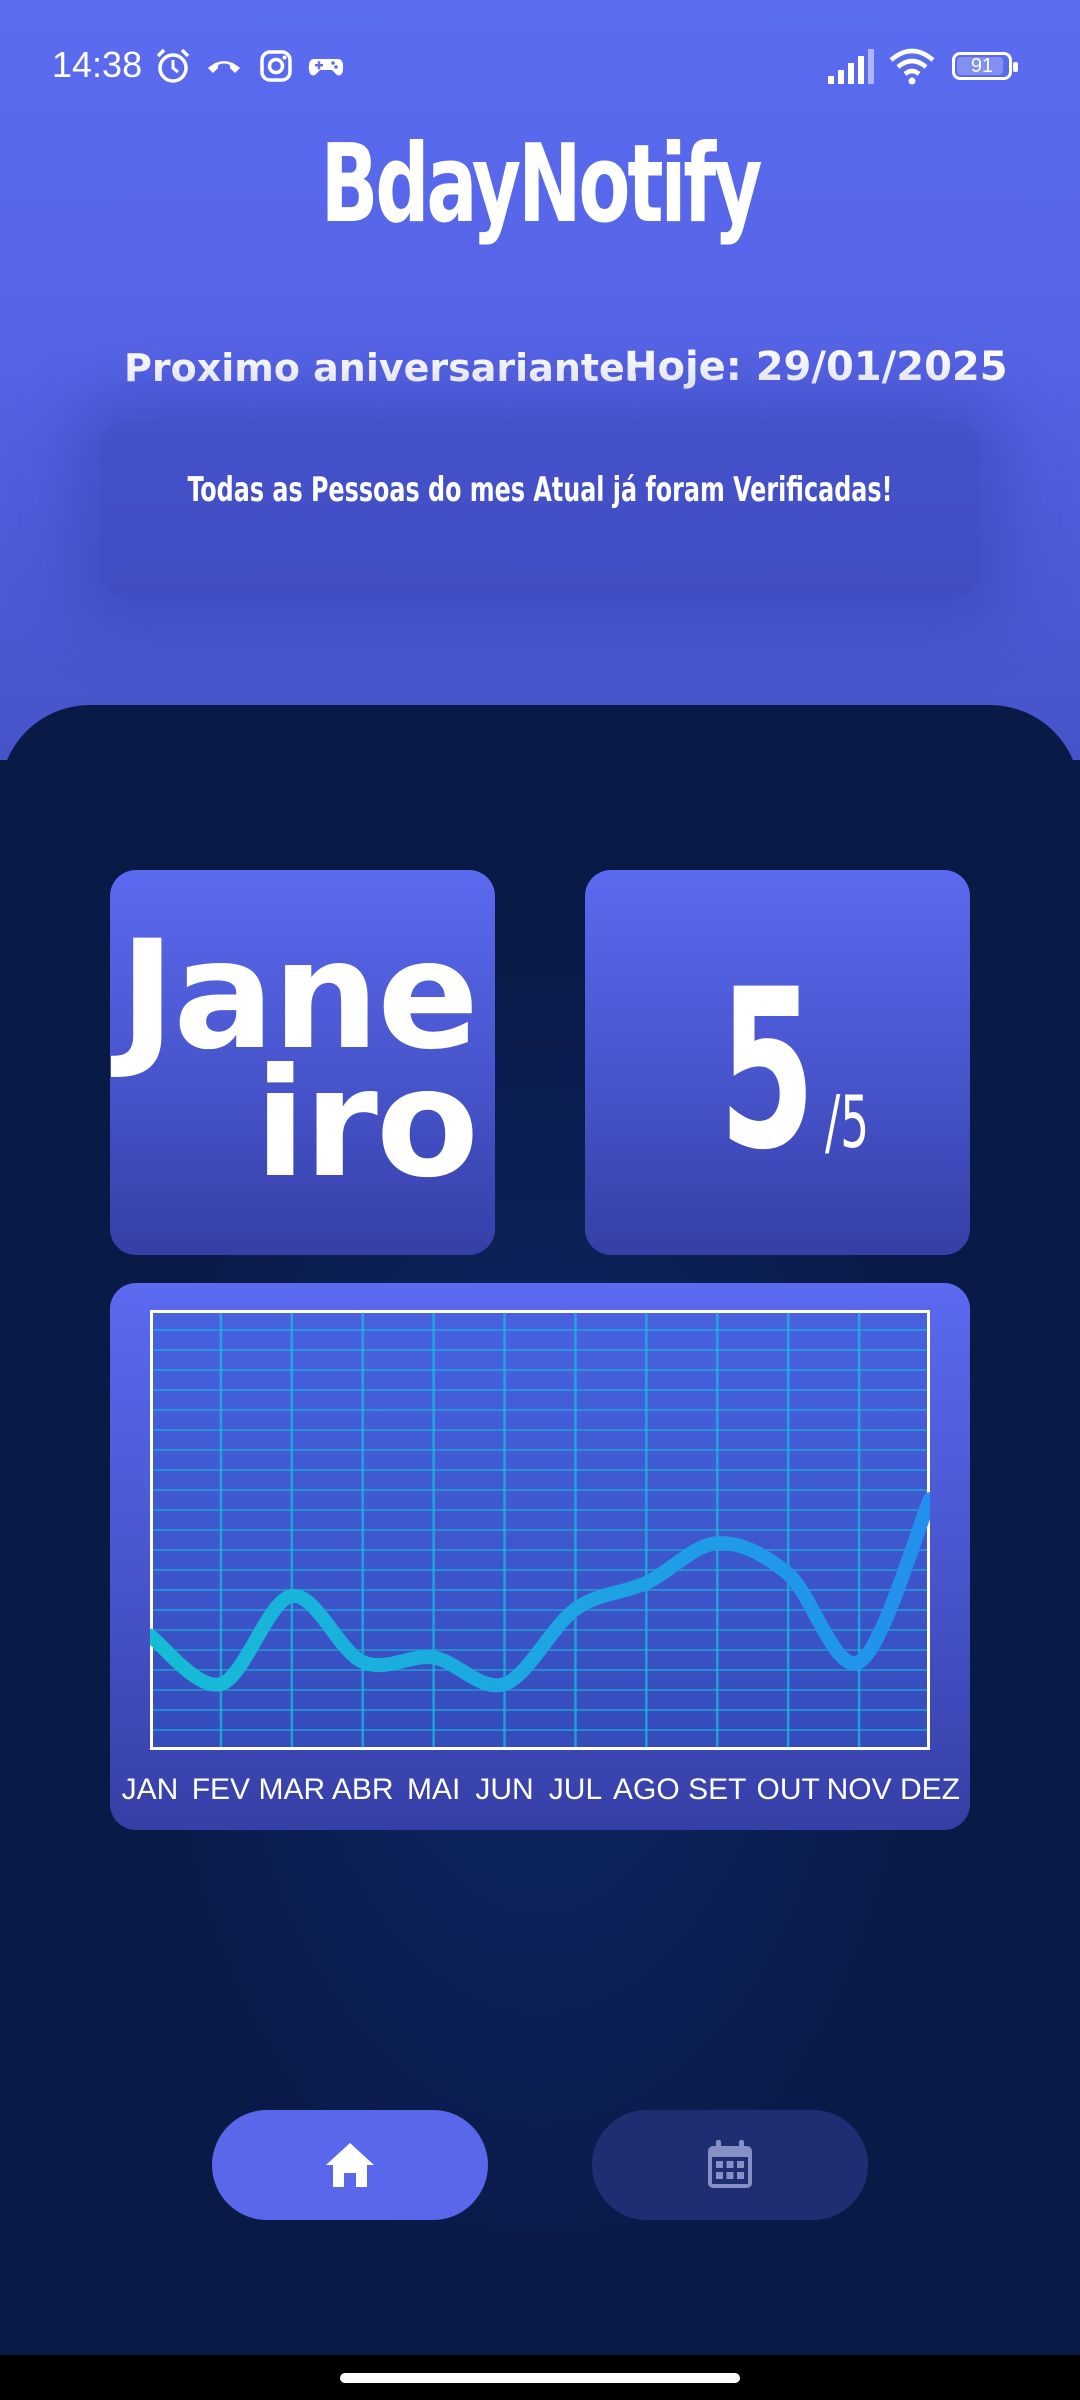 The height and width of the screenshot is (2400, 1080). I want to click on signal-icon, so click(851, 66).